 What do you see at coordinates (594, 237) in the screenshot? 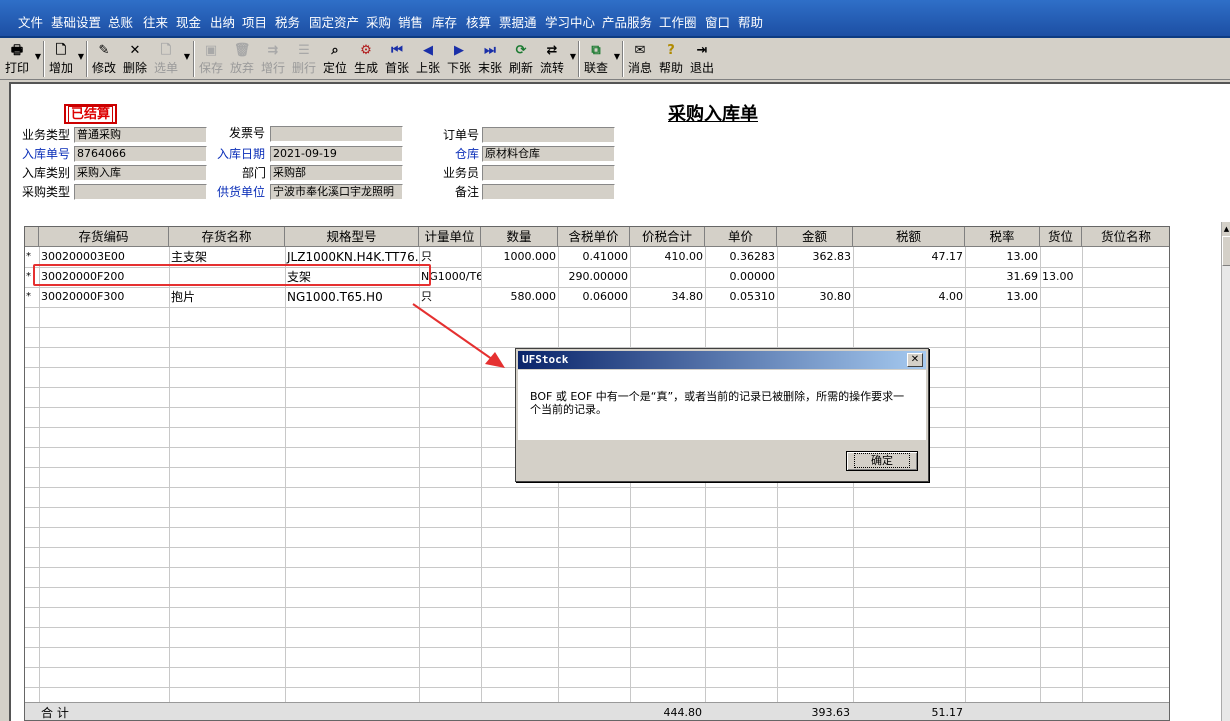
I see `grid-header-col: 含税单价` at bounding box center [594, 237].